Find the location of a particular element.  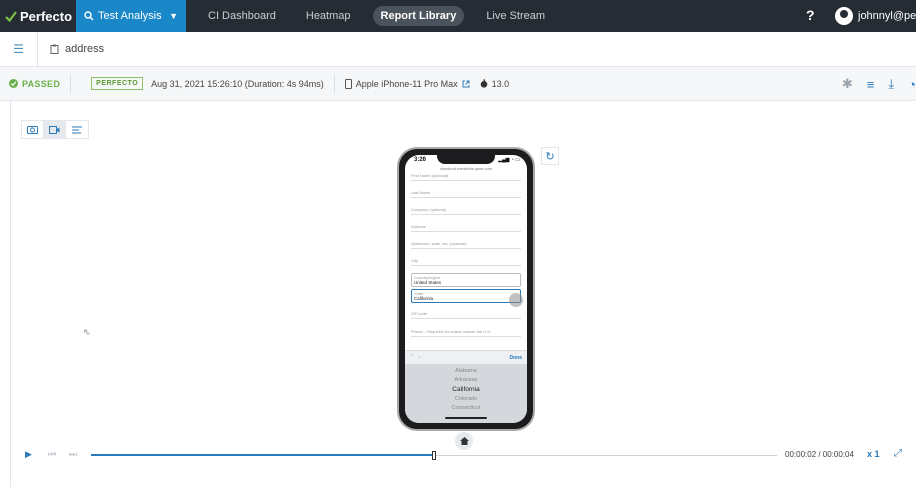

zip-field: ZIP code is located at coordinates (466, 315).